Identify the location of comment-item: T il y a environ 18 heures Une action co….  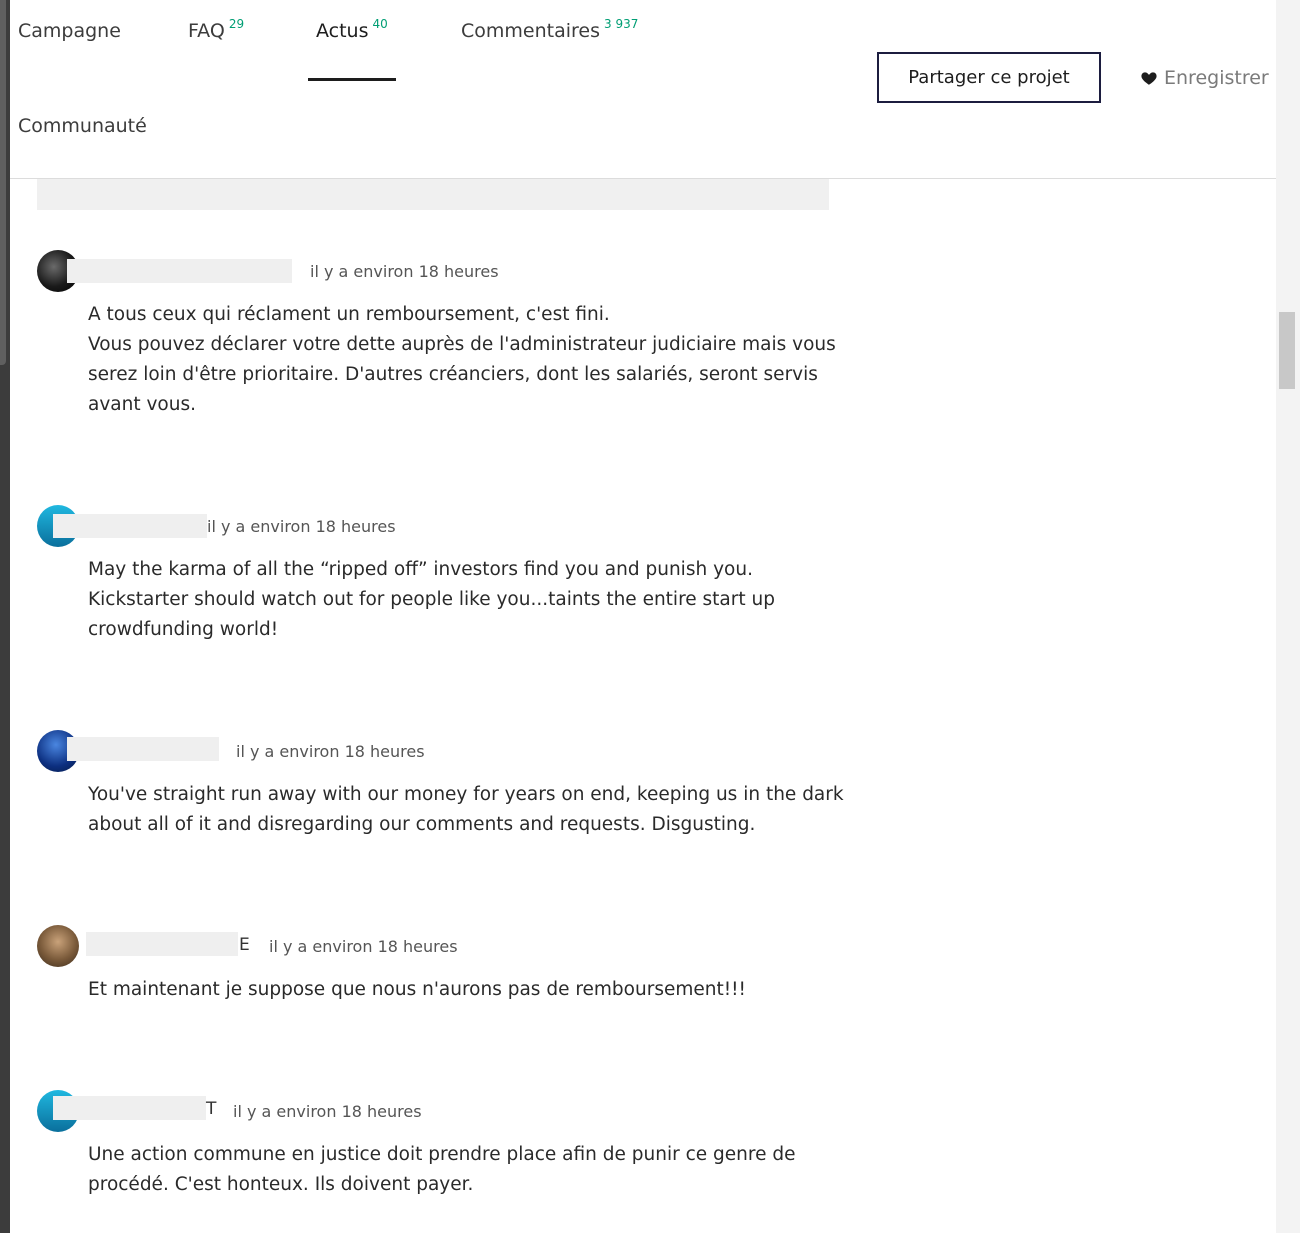
(437, 1150).